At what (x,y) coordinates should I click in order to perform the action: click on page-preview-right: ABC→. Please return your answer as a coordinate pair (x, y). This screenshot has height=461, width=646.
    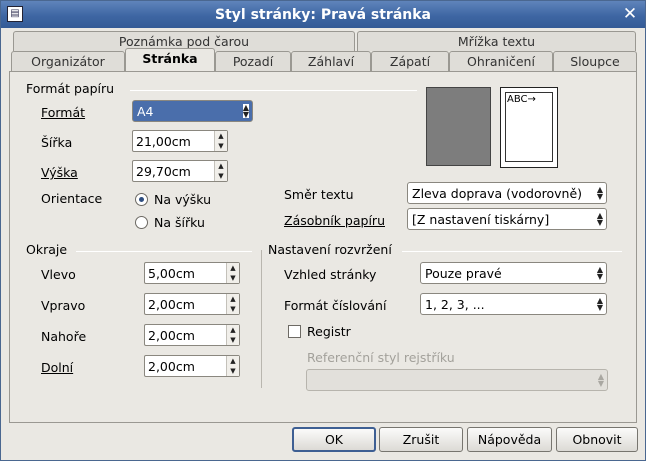
    Looking at the image, I should click on (529, 127).